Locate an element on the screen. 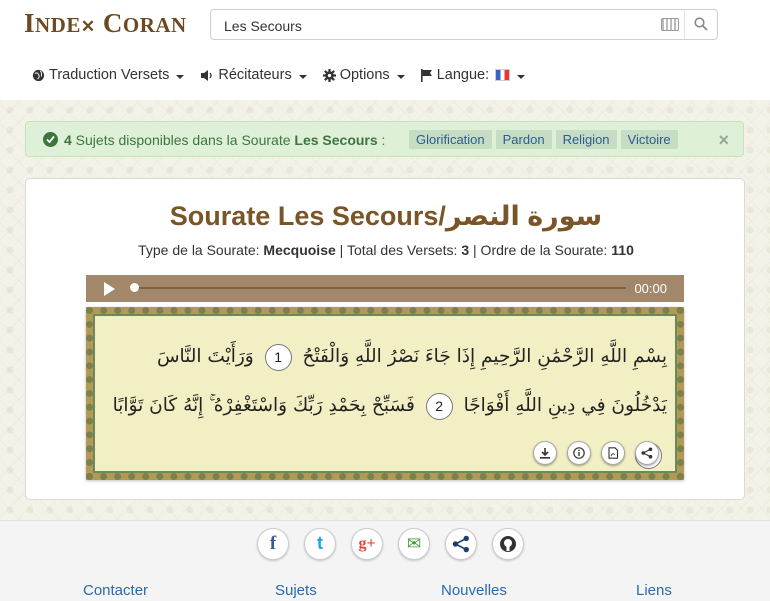  download-icon is located at coordinates (545, 453).